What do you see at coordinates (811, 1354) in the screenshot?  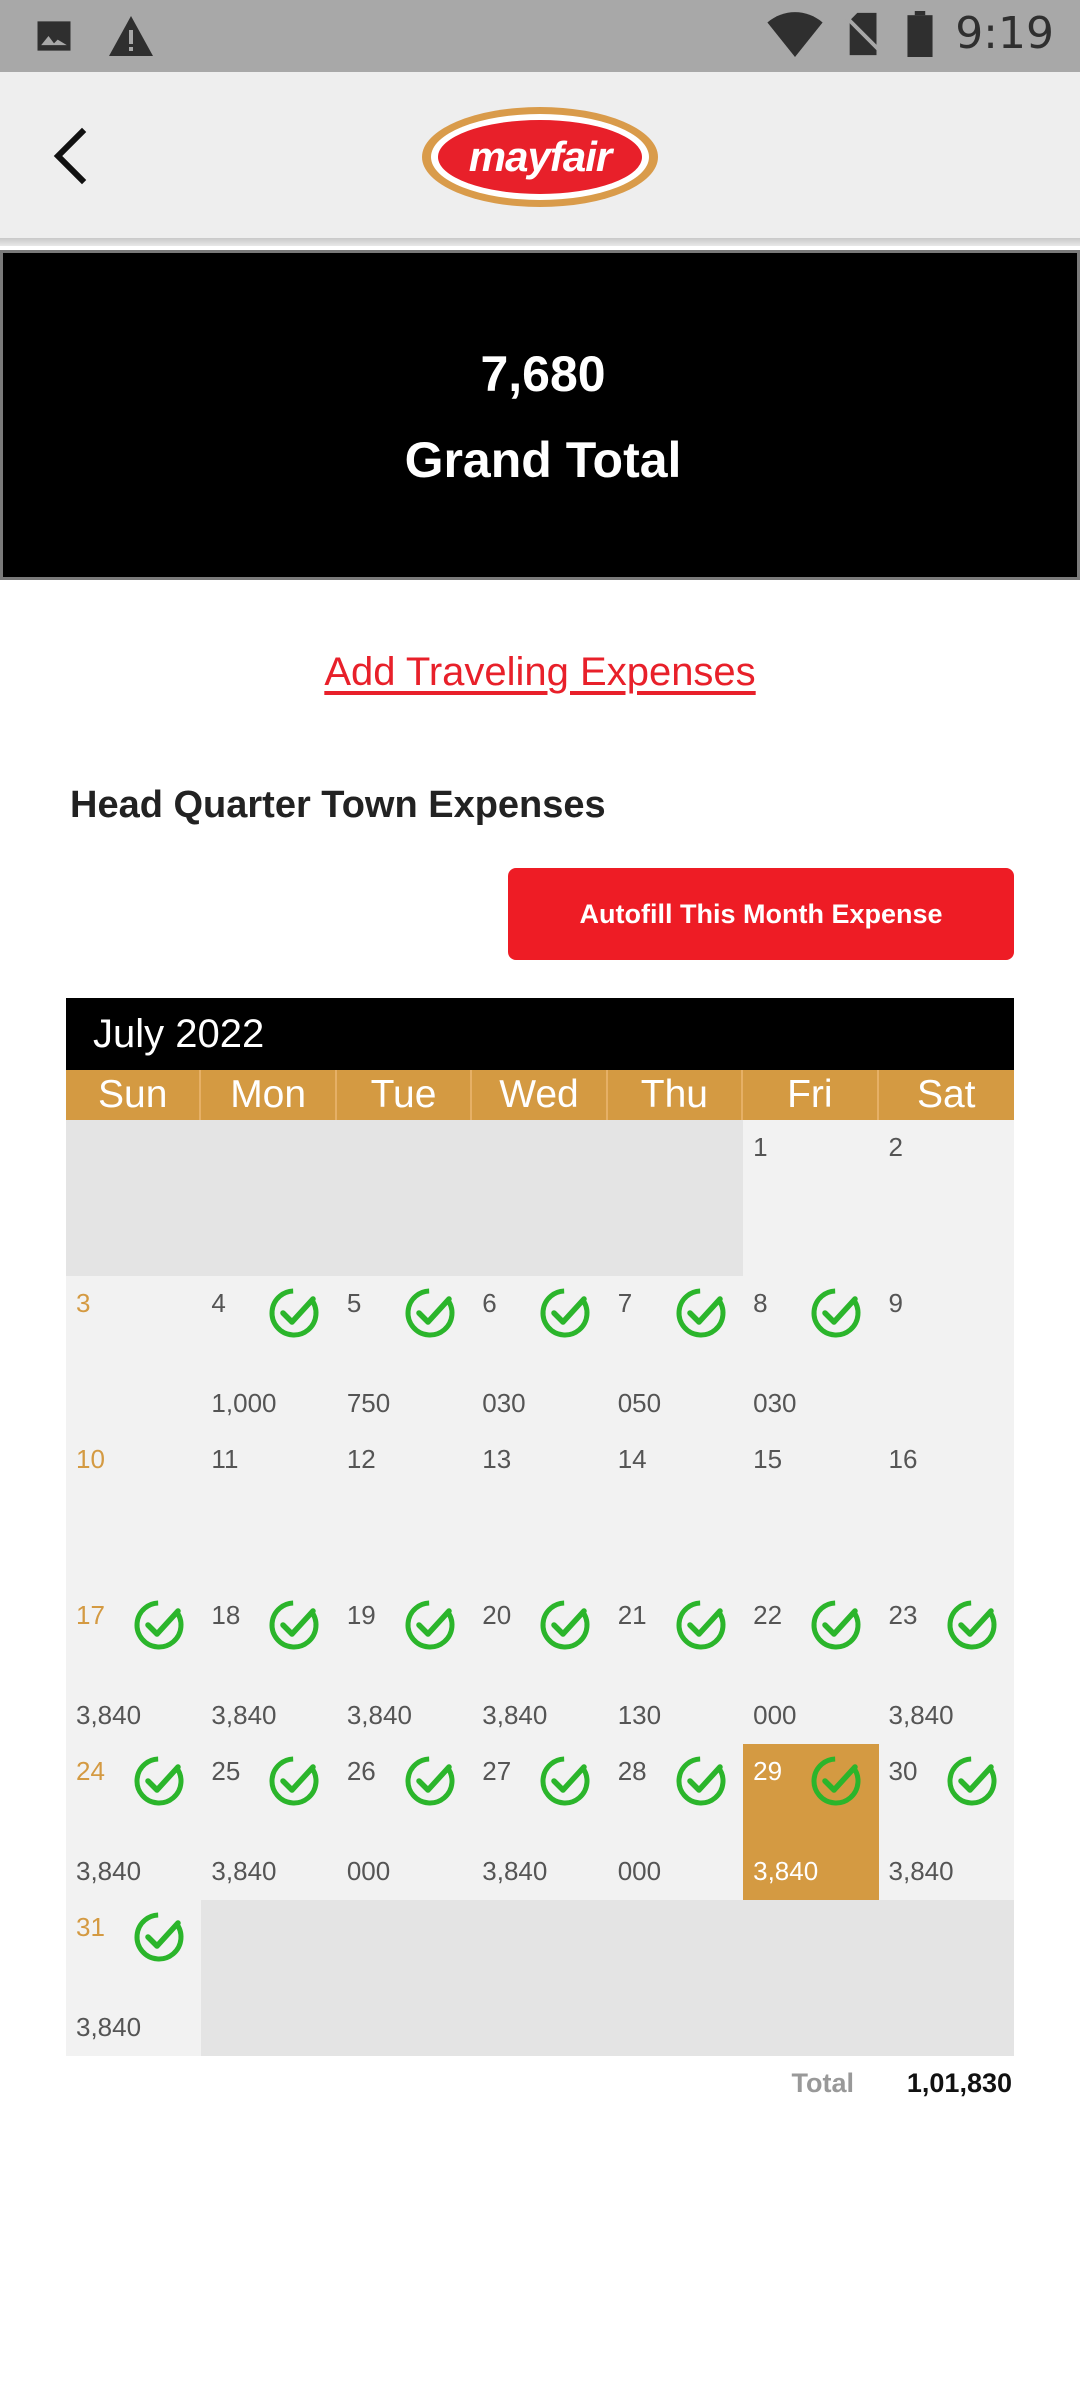 I see `calendar-day-cell: 8 030` at bounding box center [811, 1354].